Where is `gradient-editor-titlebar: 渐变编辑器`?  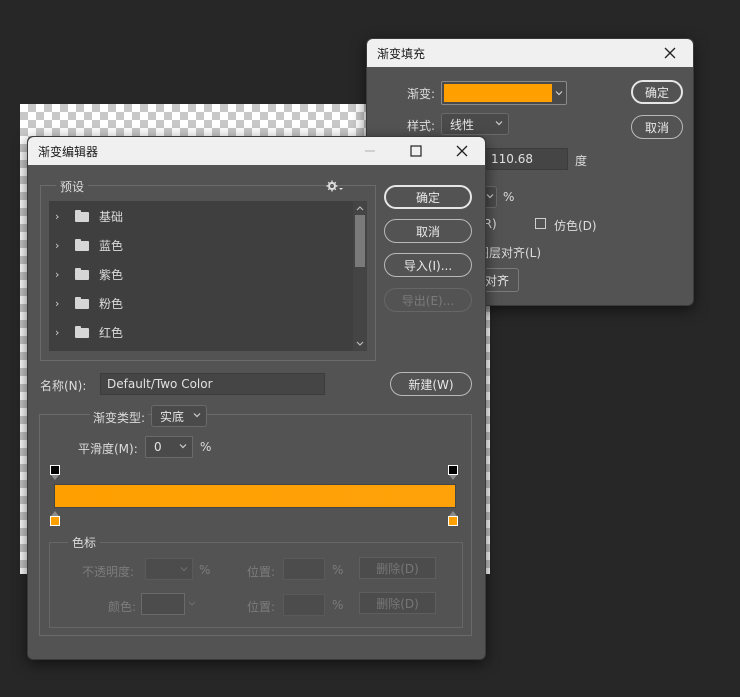
gradient-editor-titlebar: 渐变编辑器 is located at coordinates (256, 151).